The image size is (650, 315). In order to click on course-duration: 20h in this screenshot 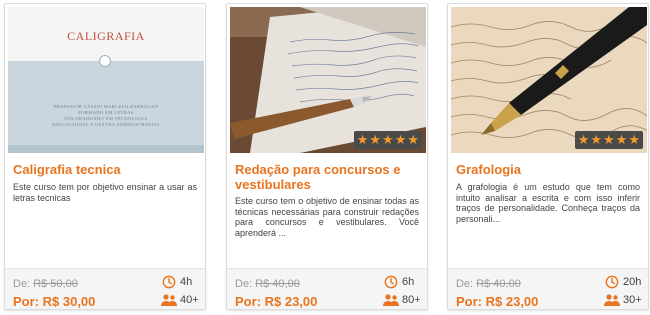, I will do `click(632, 282)`.